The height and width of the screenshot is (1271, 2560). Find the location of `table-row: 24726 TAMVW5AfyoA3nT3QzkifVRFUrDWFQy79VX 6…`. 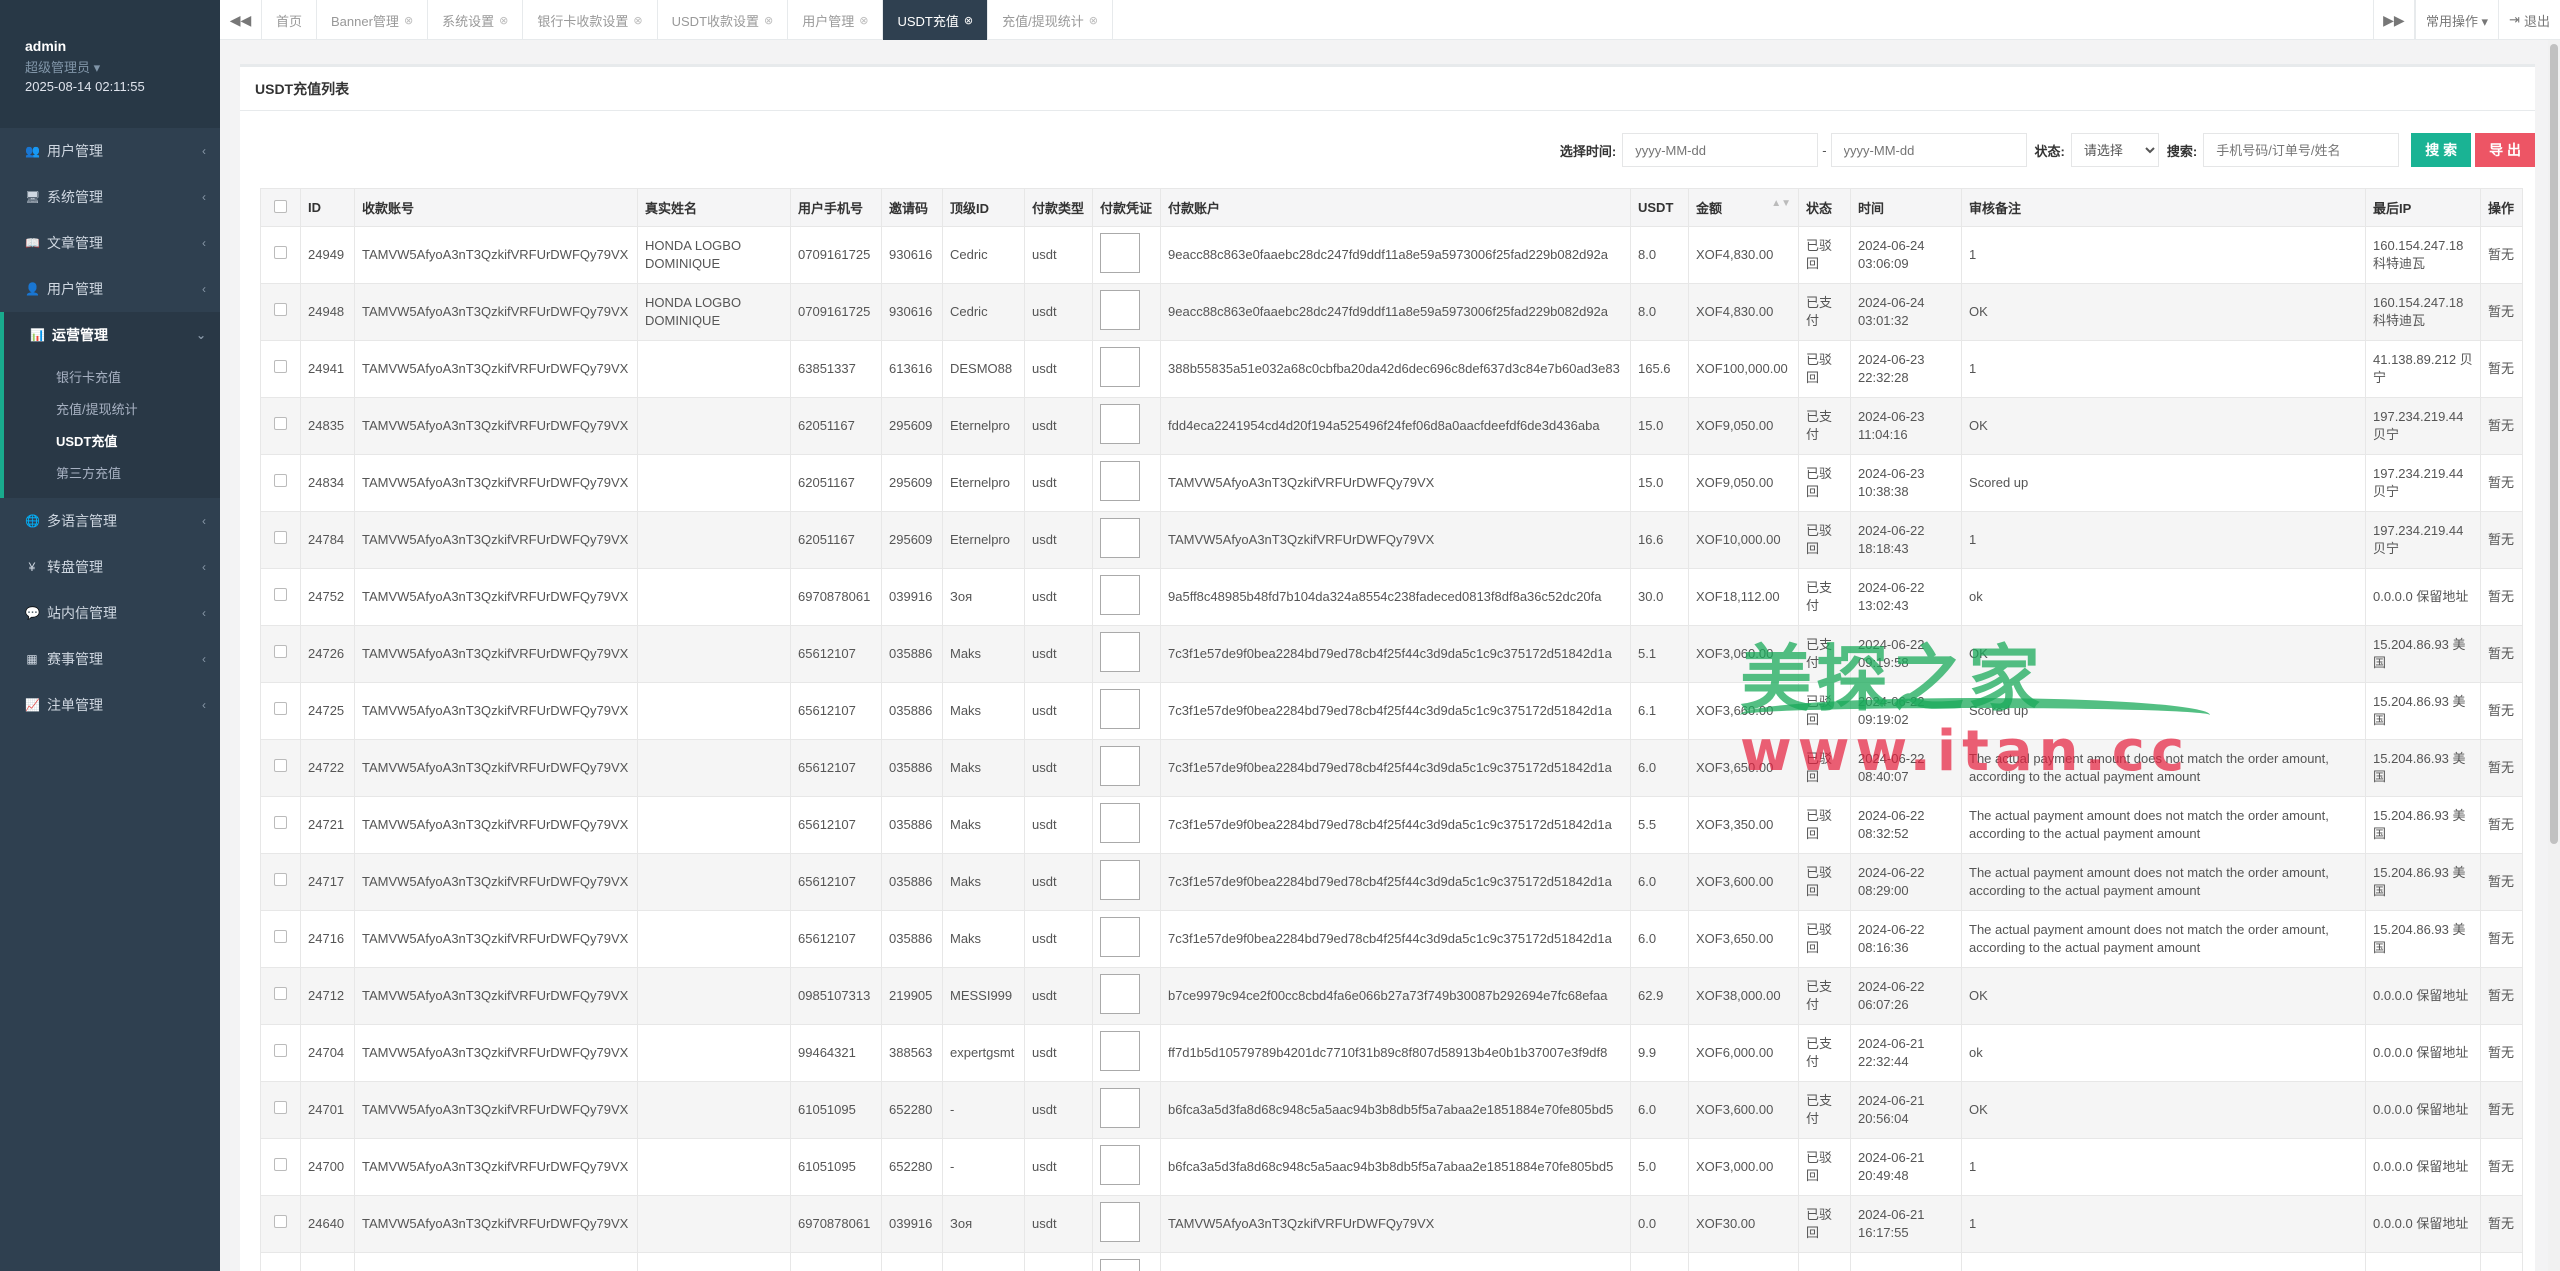

table-row: 24726 TAMVW5AfyoA3nT3QzkifVRFUrDWFQy79VX 6… is located at coordinates (1391, 654).